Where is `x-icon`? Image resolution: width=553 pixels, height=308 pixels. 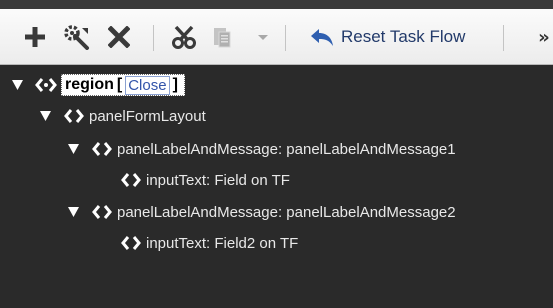 x-icon is located at coordinates (119, 37).